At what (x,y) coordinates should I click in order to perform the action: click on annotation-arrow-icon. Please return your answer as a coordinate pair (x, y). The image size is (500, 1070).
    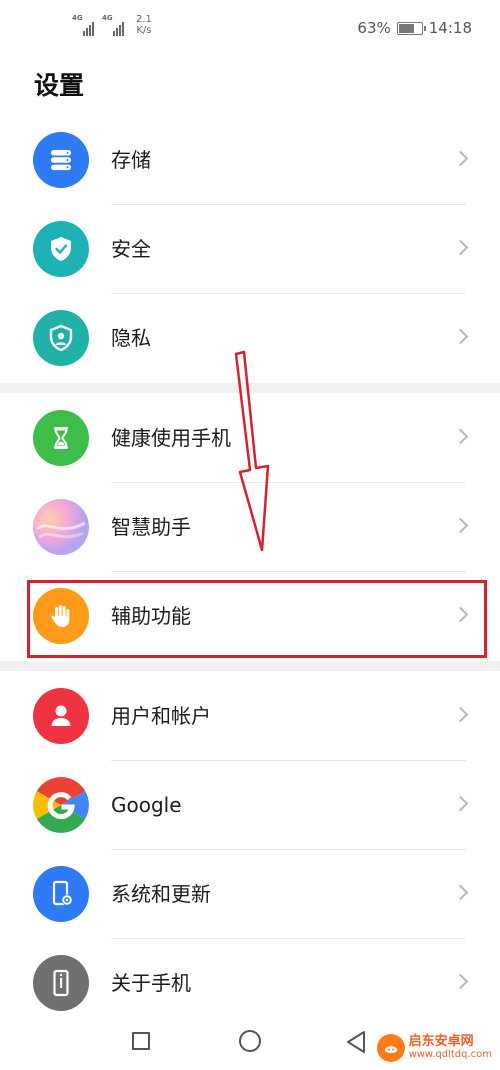
    Looking at the image, I should click on (252, 451).